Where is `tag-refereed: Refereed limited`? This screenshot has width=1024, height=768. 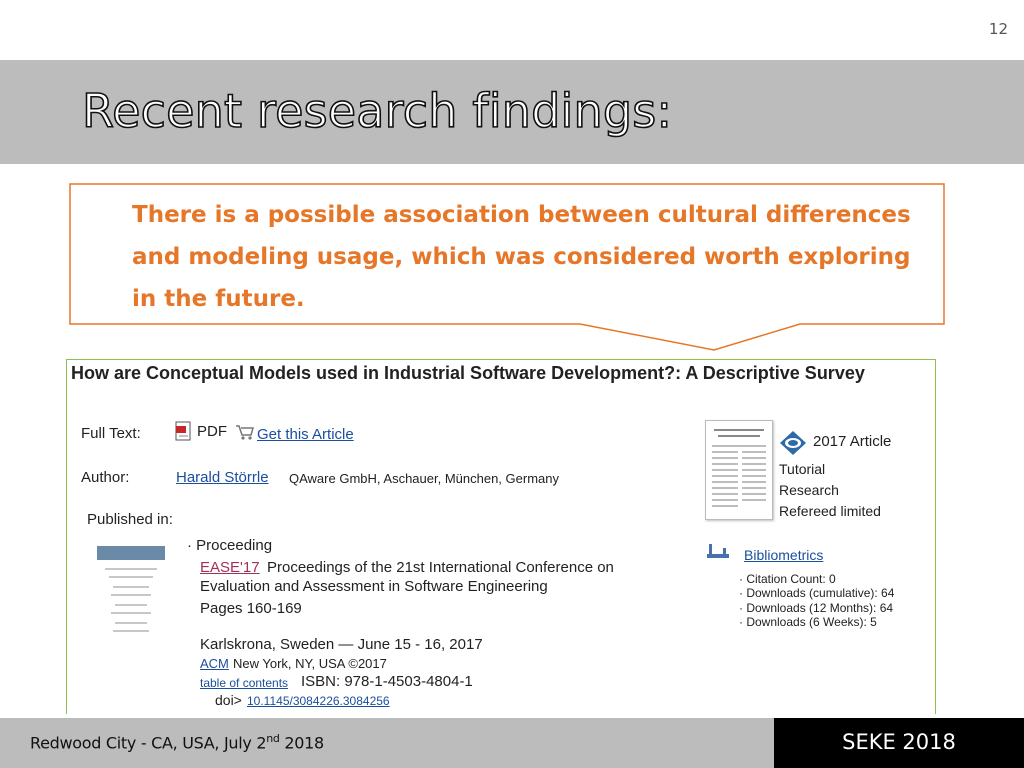
tag-refereed: Refereed limited is located at coordinates (830, 511).